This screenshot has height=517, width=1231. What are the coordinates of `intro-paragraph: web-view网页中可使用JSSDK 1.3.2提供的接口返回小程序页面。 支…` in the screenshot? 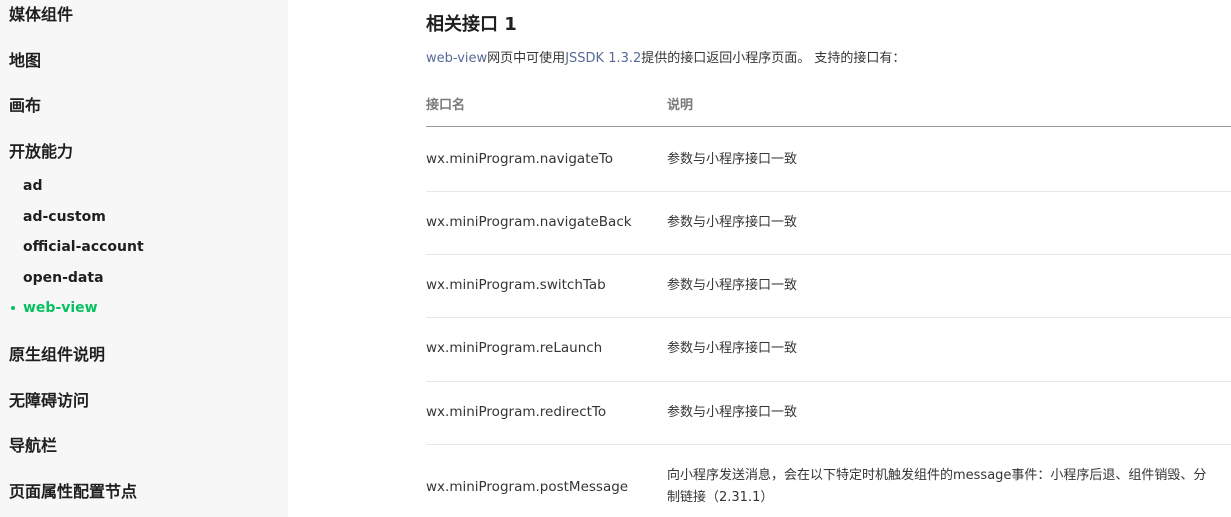 It's located at (665, 59).